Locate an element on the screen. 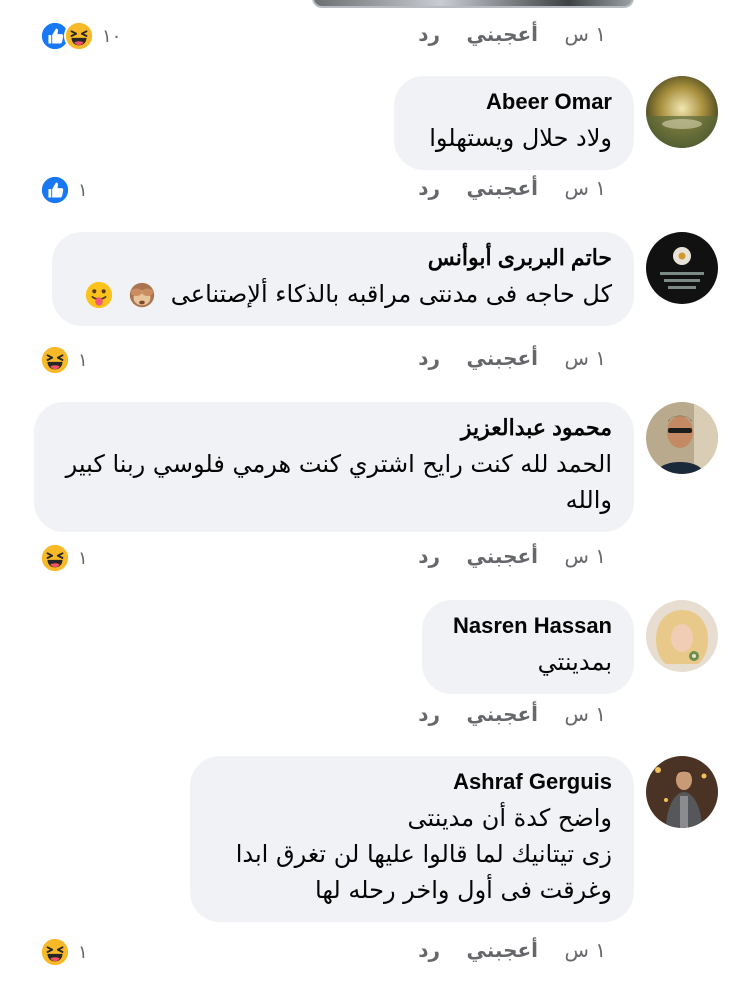 This screenshot has height=983, width=738. reaction-summary: ١٠ is located at coordinates (80, 36).